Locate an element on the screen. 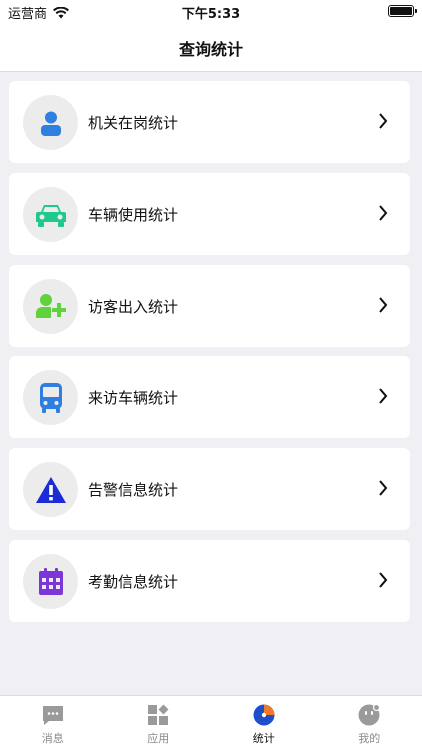 This screenshot has width=422, height=750. add-person-icon is located at coordinates (50, 305).